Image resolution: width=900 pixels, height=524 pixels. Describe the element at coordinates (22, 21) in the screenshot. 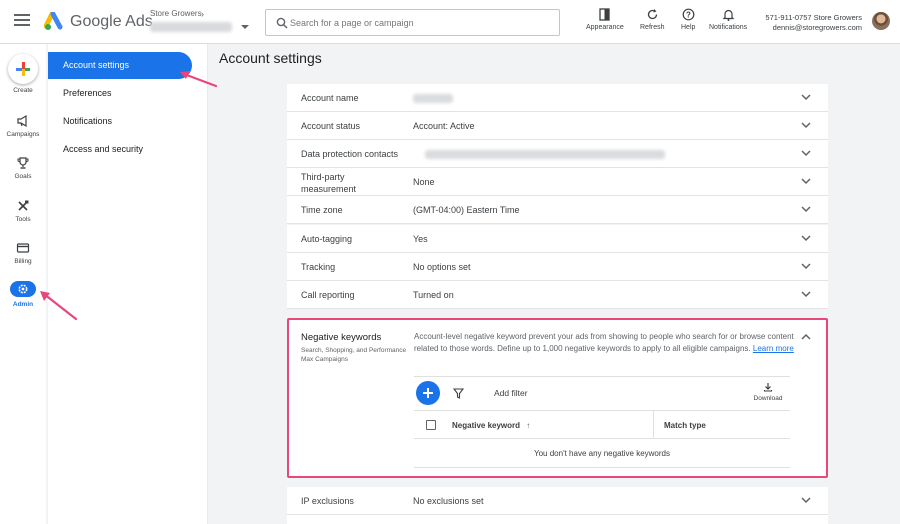

I see `menu-icon` at that location.